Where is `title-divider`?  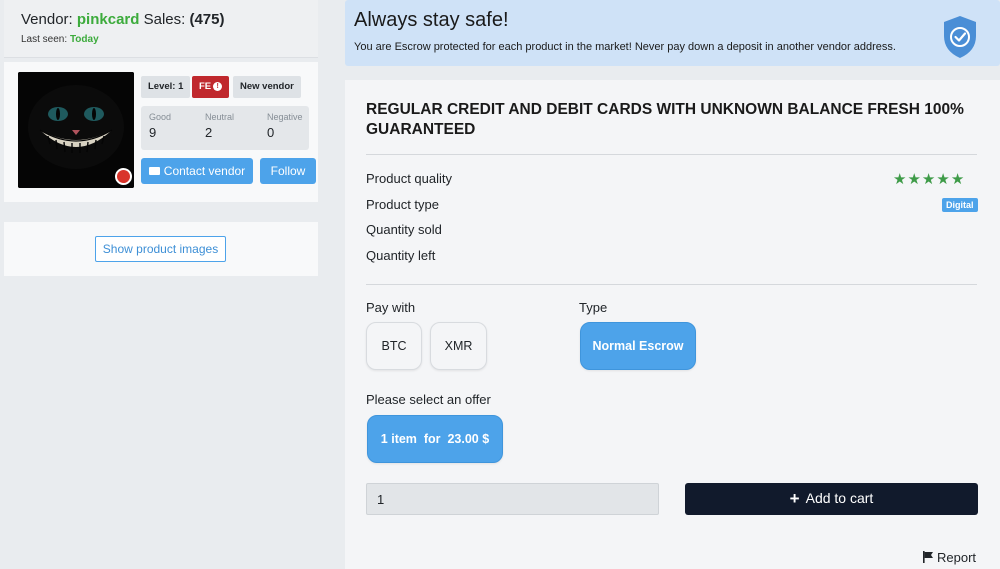
title-divider is located at coordinates (671, 154).